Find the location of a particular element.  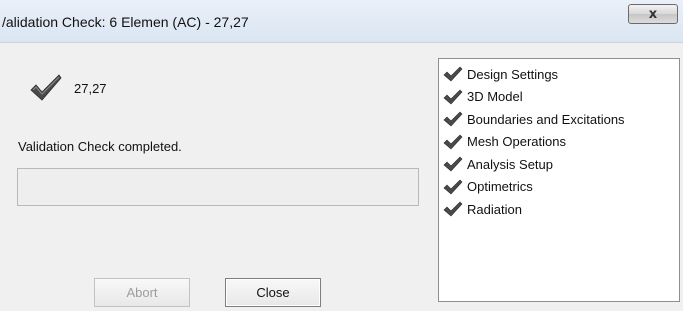

close-icon: x is located at coordinates (653, 14).